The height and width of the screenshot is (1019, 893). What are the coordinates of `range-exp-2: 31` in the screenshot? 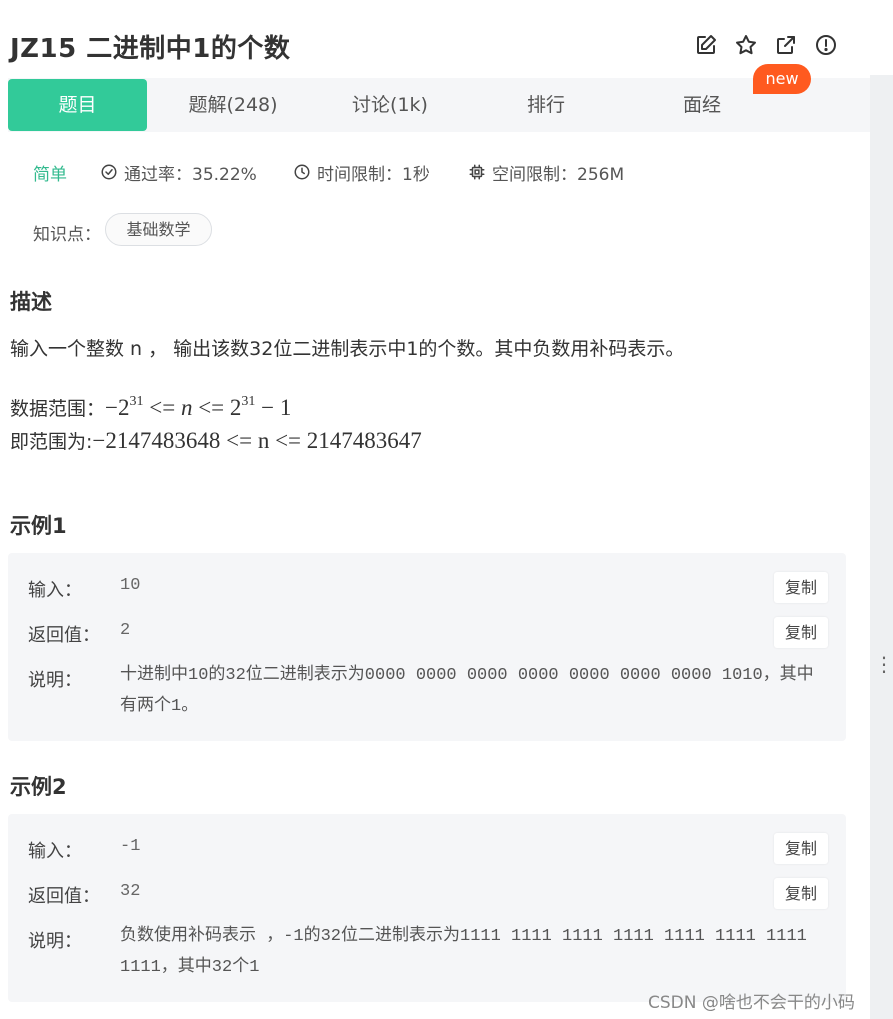 It's located at (248, 401).